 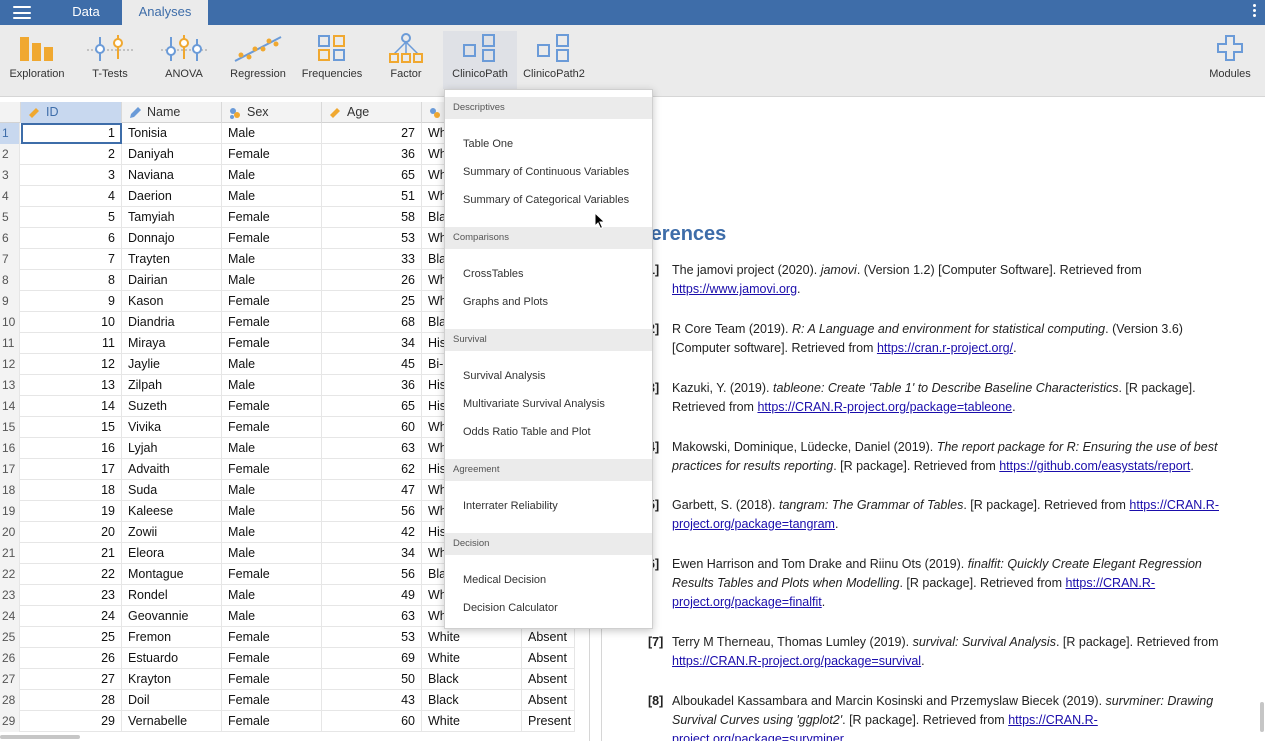 I want to click on cell-id: 4, so click(x=71, y=196).